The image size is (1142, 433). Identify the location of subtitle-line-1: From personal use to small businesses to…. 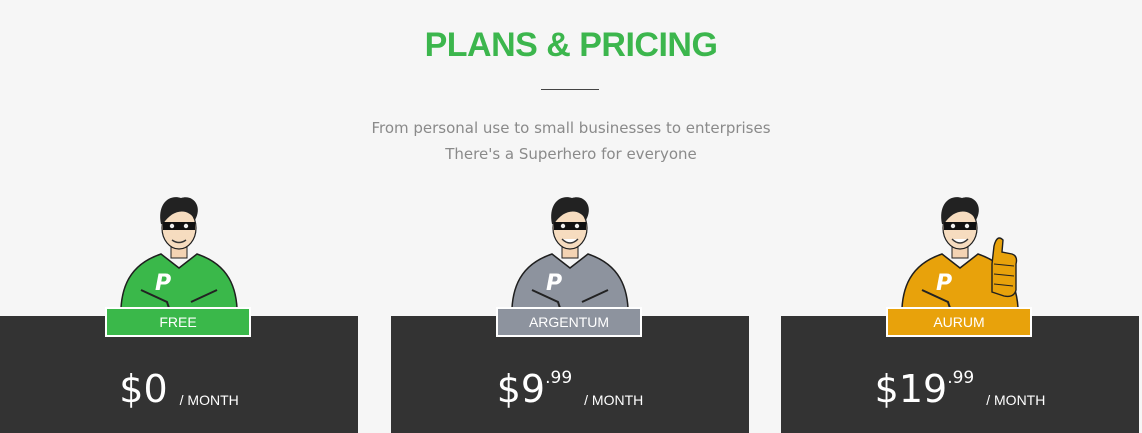
(571, 128).